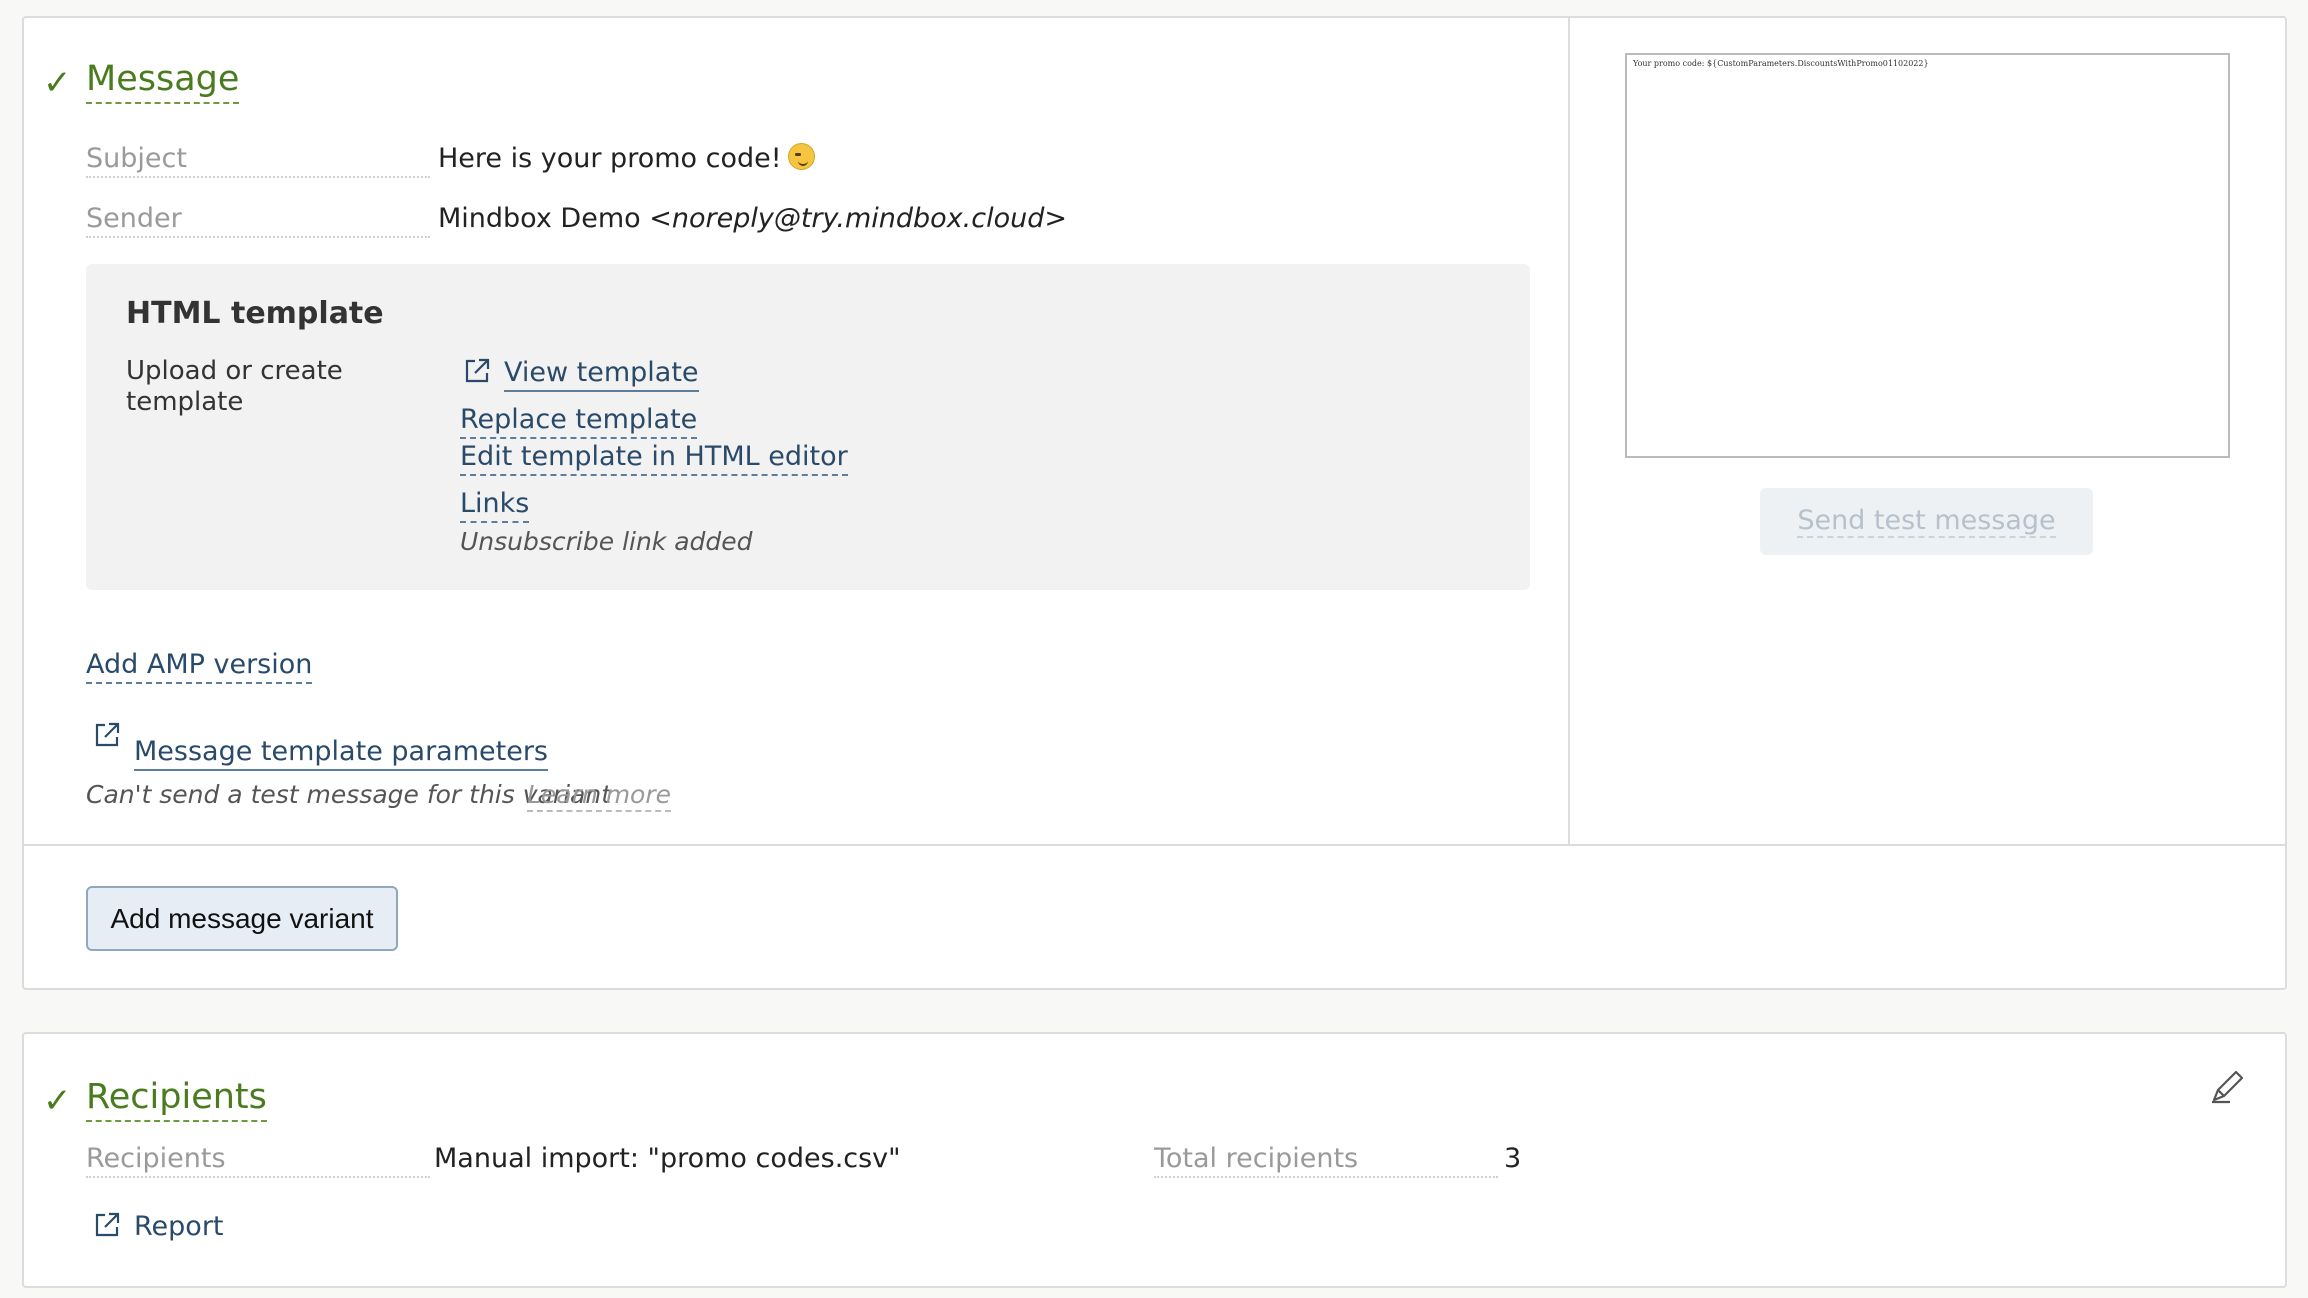  What do you see at coordinates (579, 421) in the screenshot?
I see `replace-template-link: Replace template` at bounding box center [579, 421].